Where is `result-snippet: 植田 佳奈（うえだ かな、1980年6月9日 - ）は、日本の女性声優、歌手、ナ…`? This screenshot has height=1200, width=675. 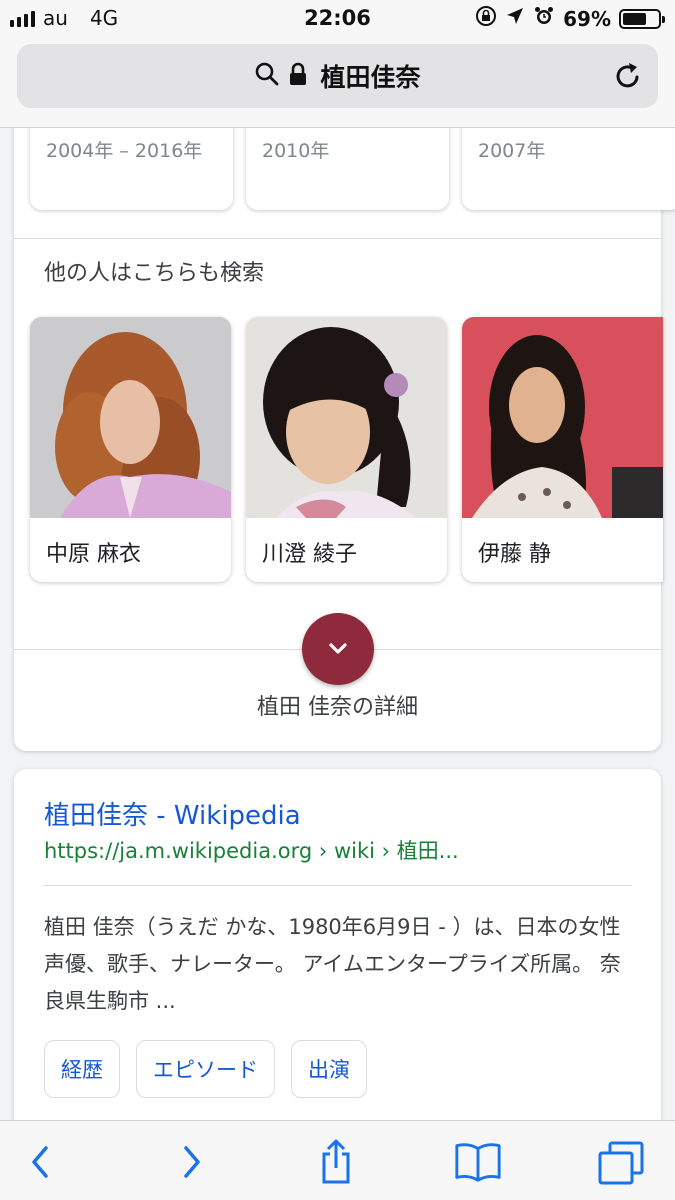
result-snippet: 植田 佳奈（うえだ かな、1980年6月9日 - ）は、日本の女性声優、歌手、ナ… is located at coordinates (332, 964).